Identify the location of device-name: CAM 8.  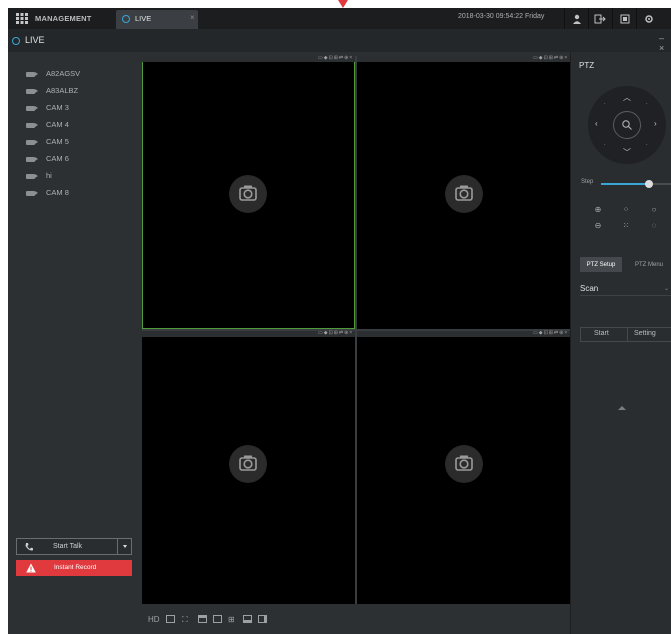
(57, 192).